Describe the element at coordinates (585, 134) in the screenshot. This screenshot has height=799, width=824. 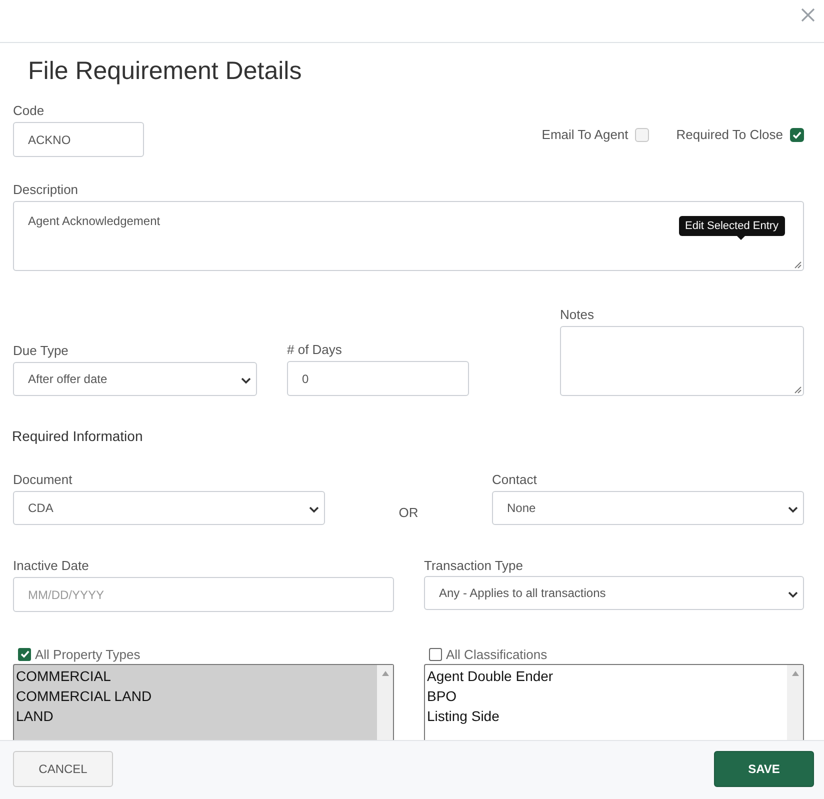
I see `checkbox-label: Email To Agent` at that location.